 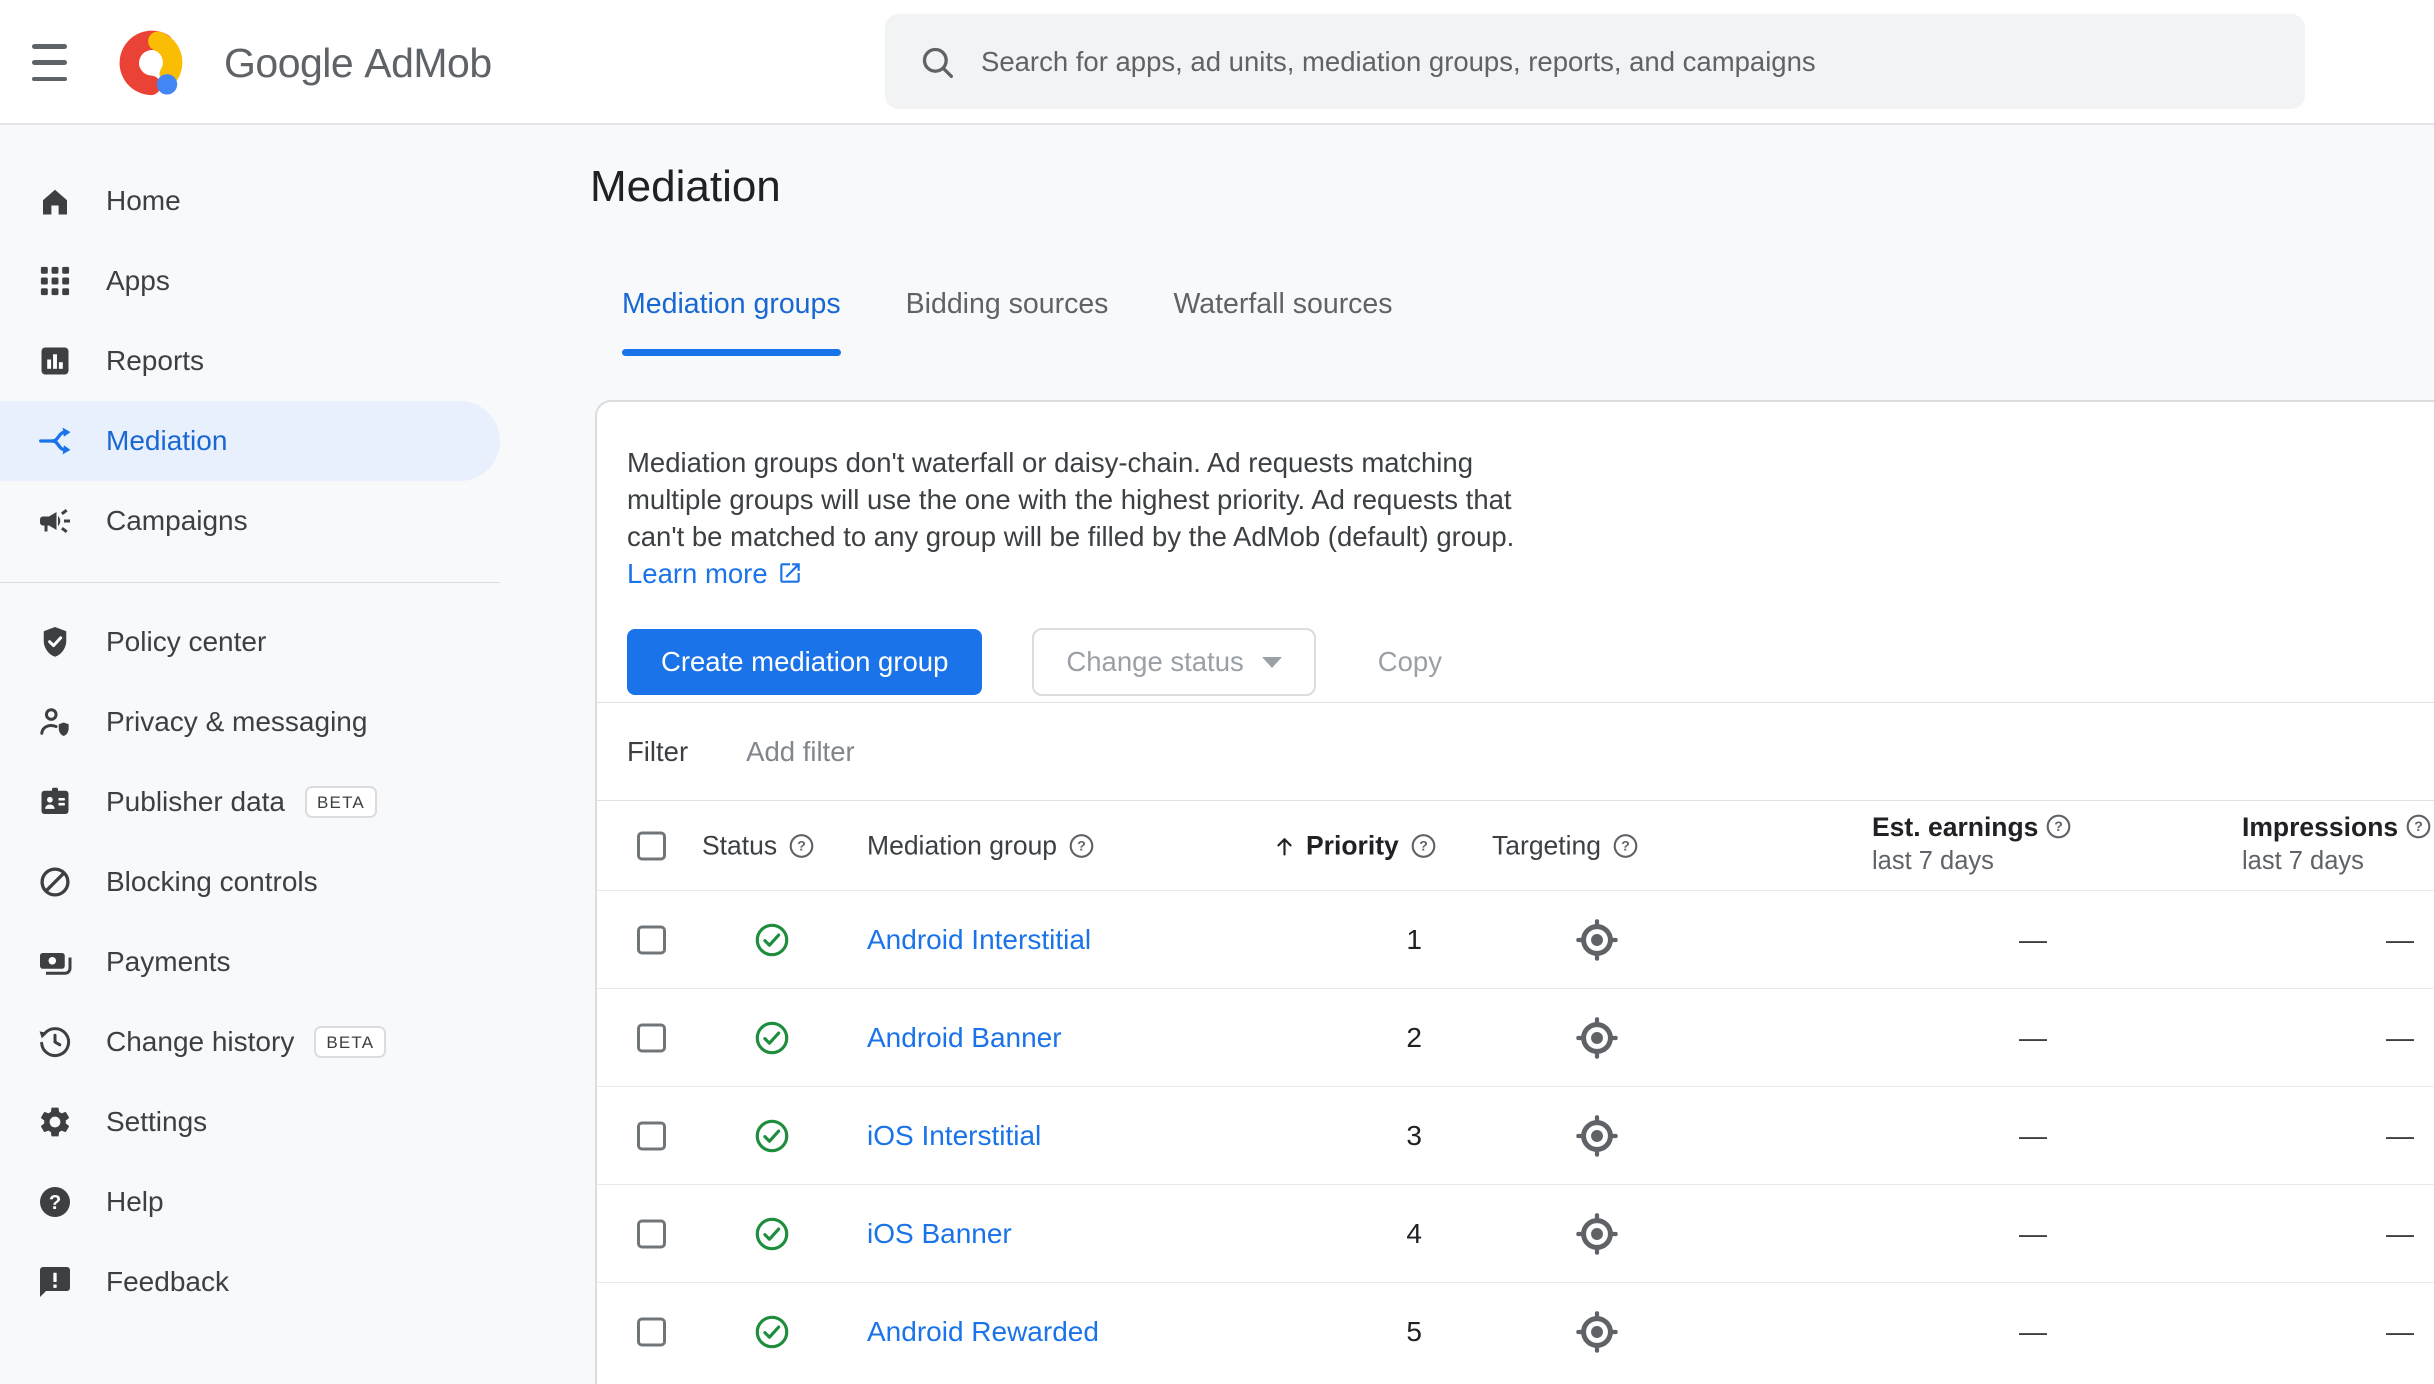 I want to click on sidebar-item-privacy-messaging: Privacy & messaging, so click(x=250, y=722).